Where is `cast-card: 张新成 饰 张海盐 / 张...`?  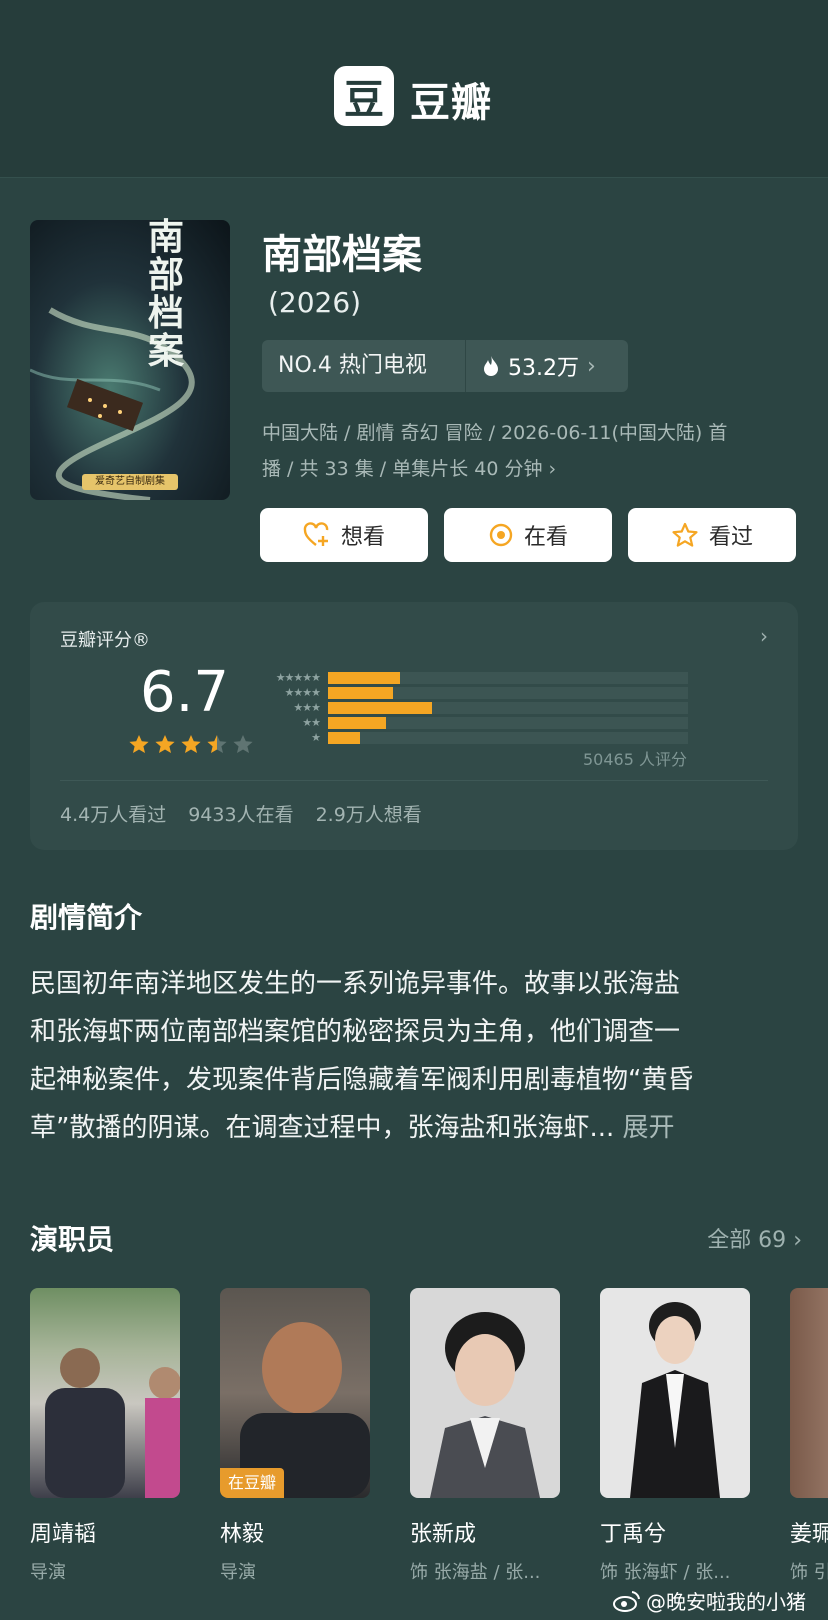
cast-card: 张新成 饰 张海盐 / 张... is located at coordinates (485, 1436).